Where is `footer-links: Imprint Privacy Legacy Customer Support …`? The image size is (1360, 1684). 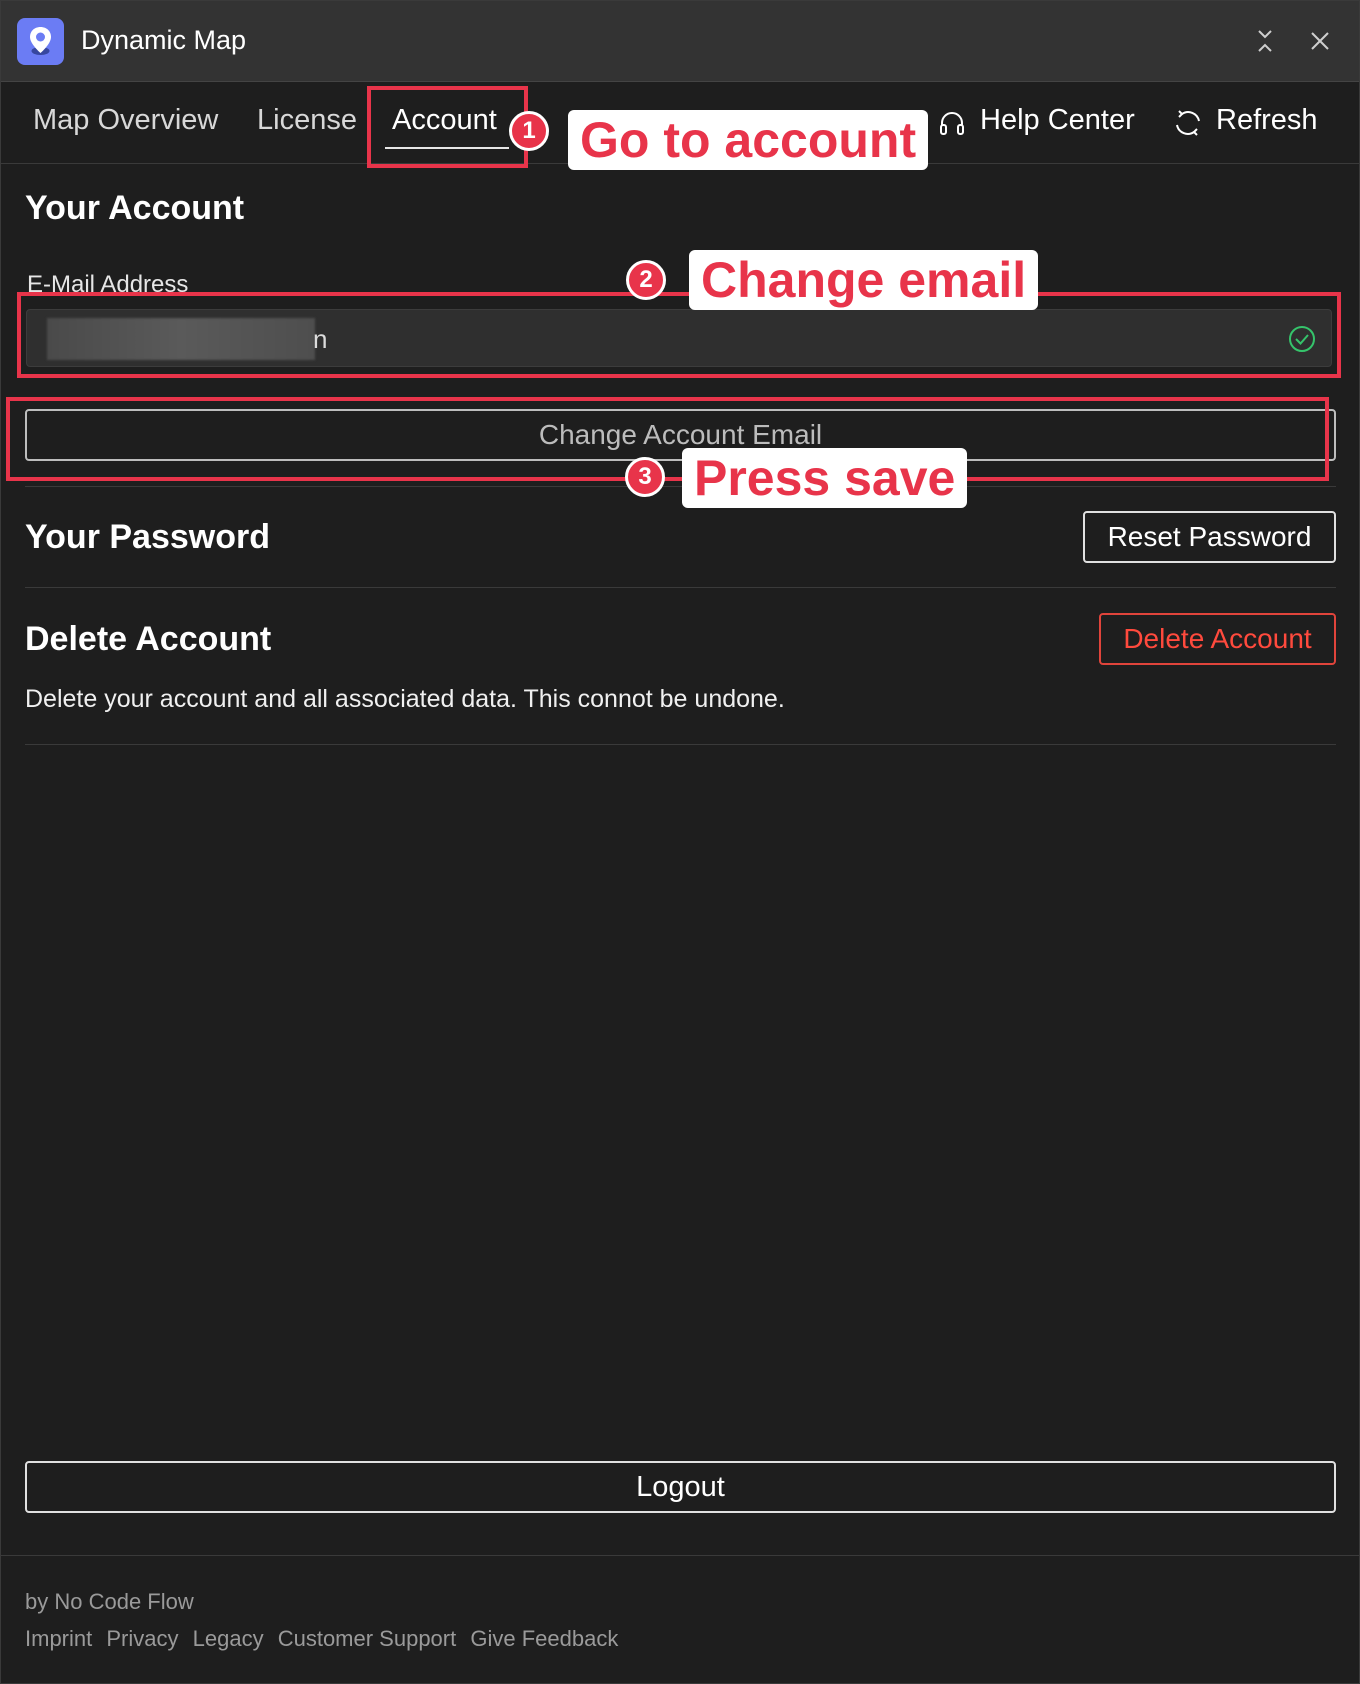
footer-links: Imprint Privacy Legacy Customer Support … is located at coordinates (325, 1639).